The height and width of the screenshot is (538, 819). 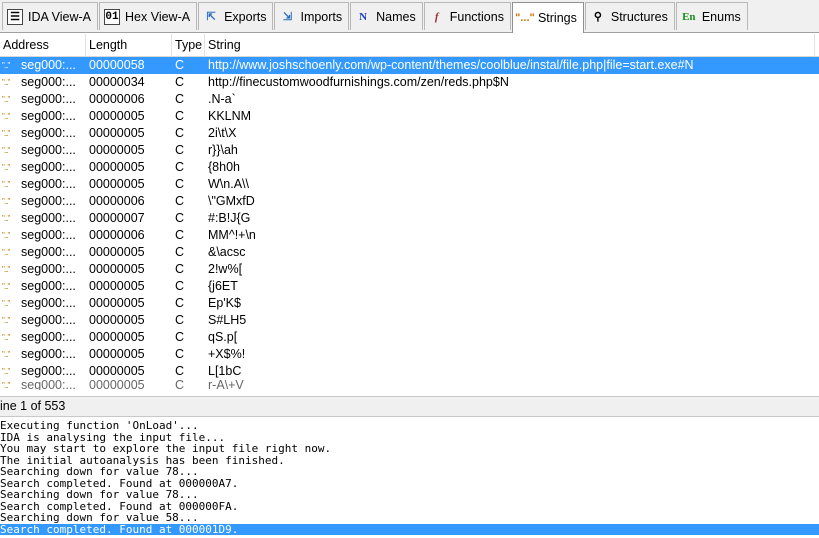 I want to click on column-header-address: Address, so click(x=43, y=45).